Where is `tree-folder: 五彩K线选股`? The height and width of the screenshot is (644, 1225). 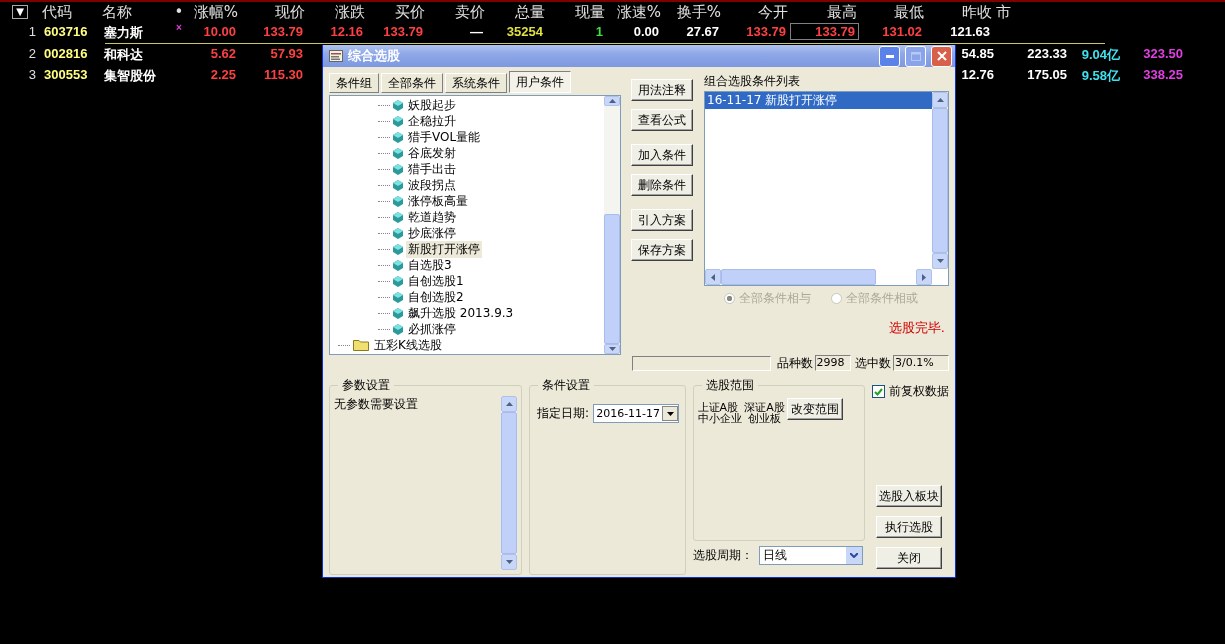
tree-folder: 五彩K线选股 is located at coordinates (408, 345).